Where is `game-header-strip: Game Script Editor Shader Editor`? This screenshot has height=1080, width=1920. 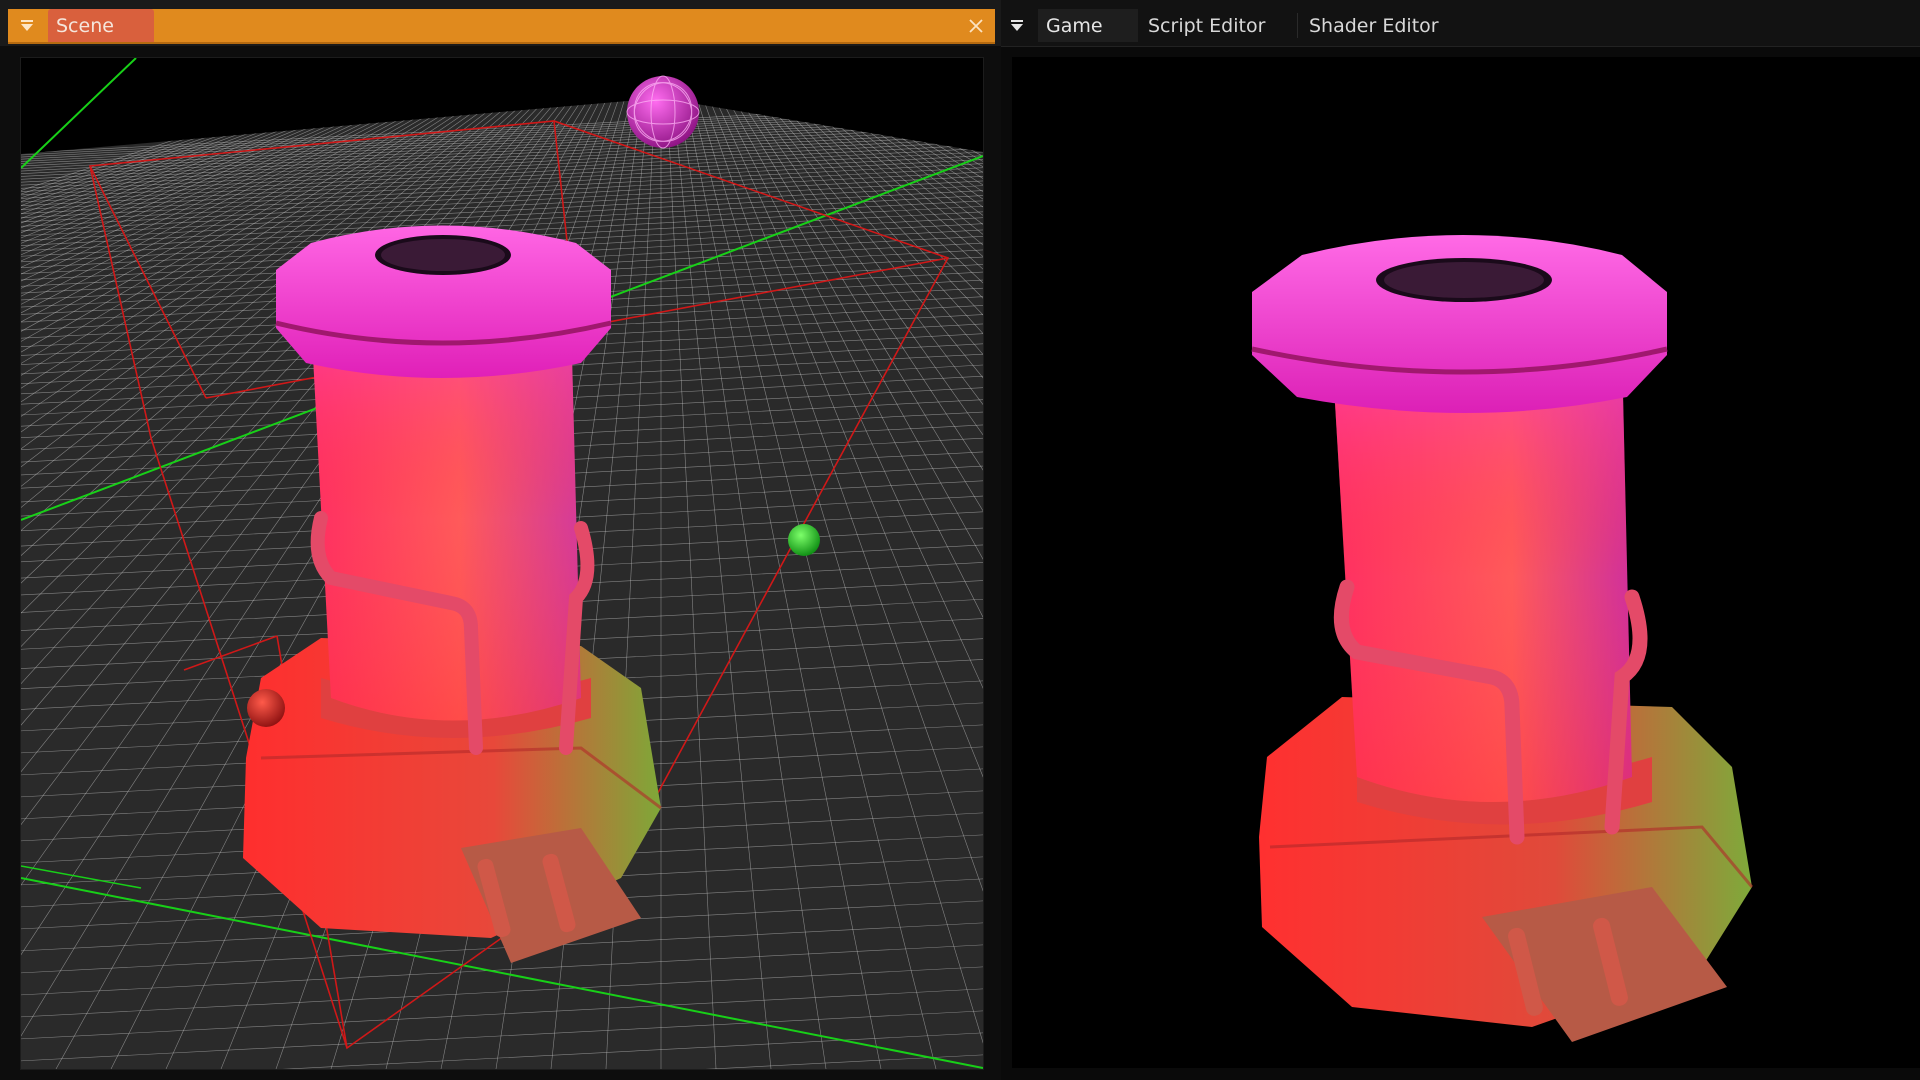 game-header-strip: Game Script Editor Shader Editor is located at coordinates (1460, 25).